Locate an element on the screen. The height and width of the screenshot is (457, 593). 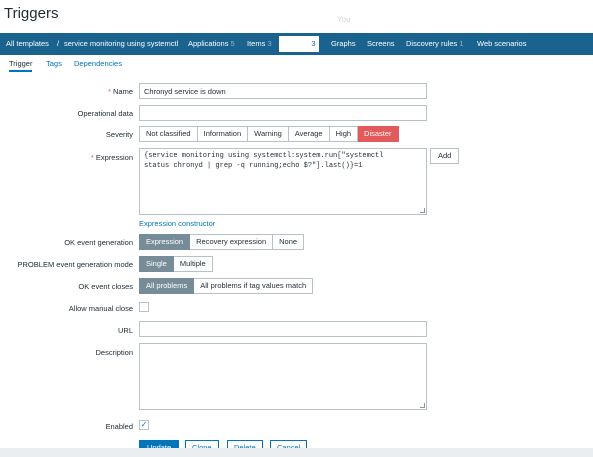
url-label: URL is located at coordinates (125, 330).